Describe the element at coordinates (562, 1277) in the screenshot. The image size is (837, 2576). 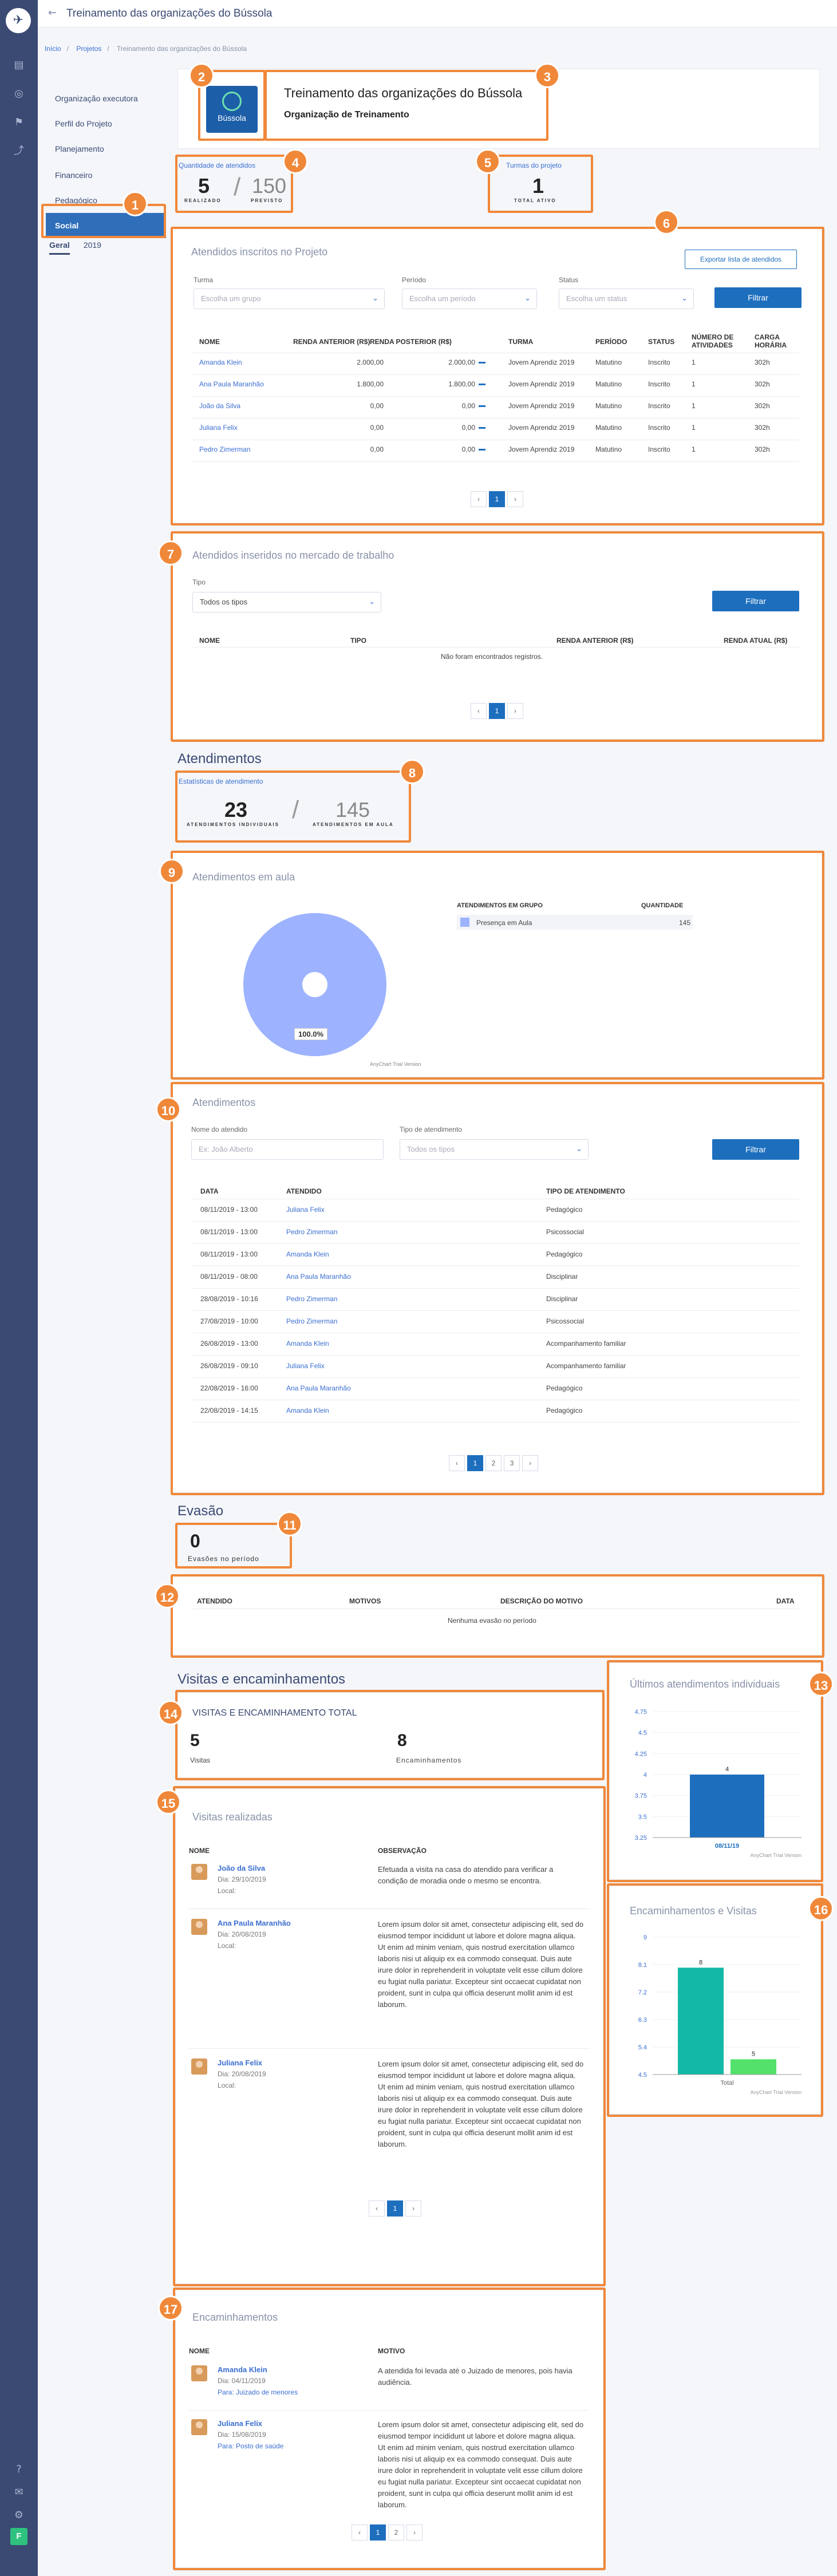
I see `table-cell: Disciplinar` at that location.